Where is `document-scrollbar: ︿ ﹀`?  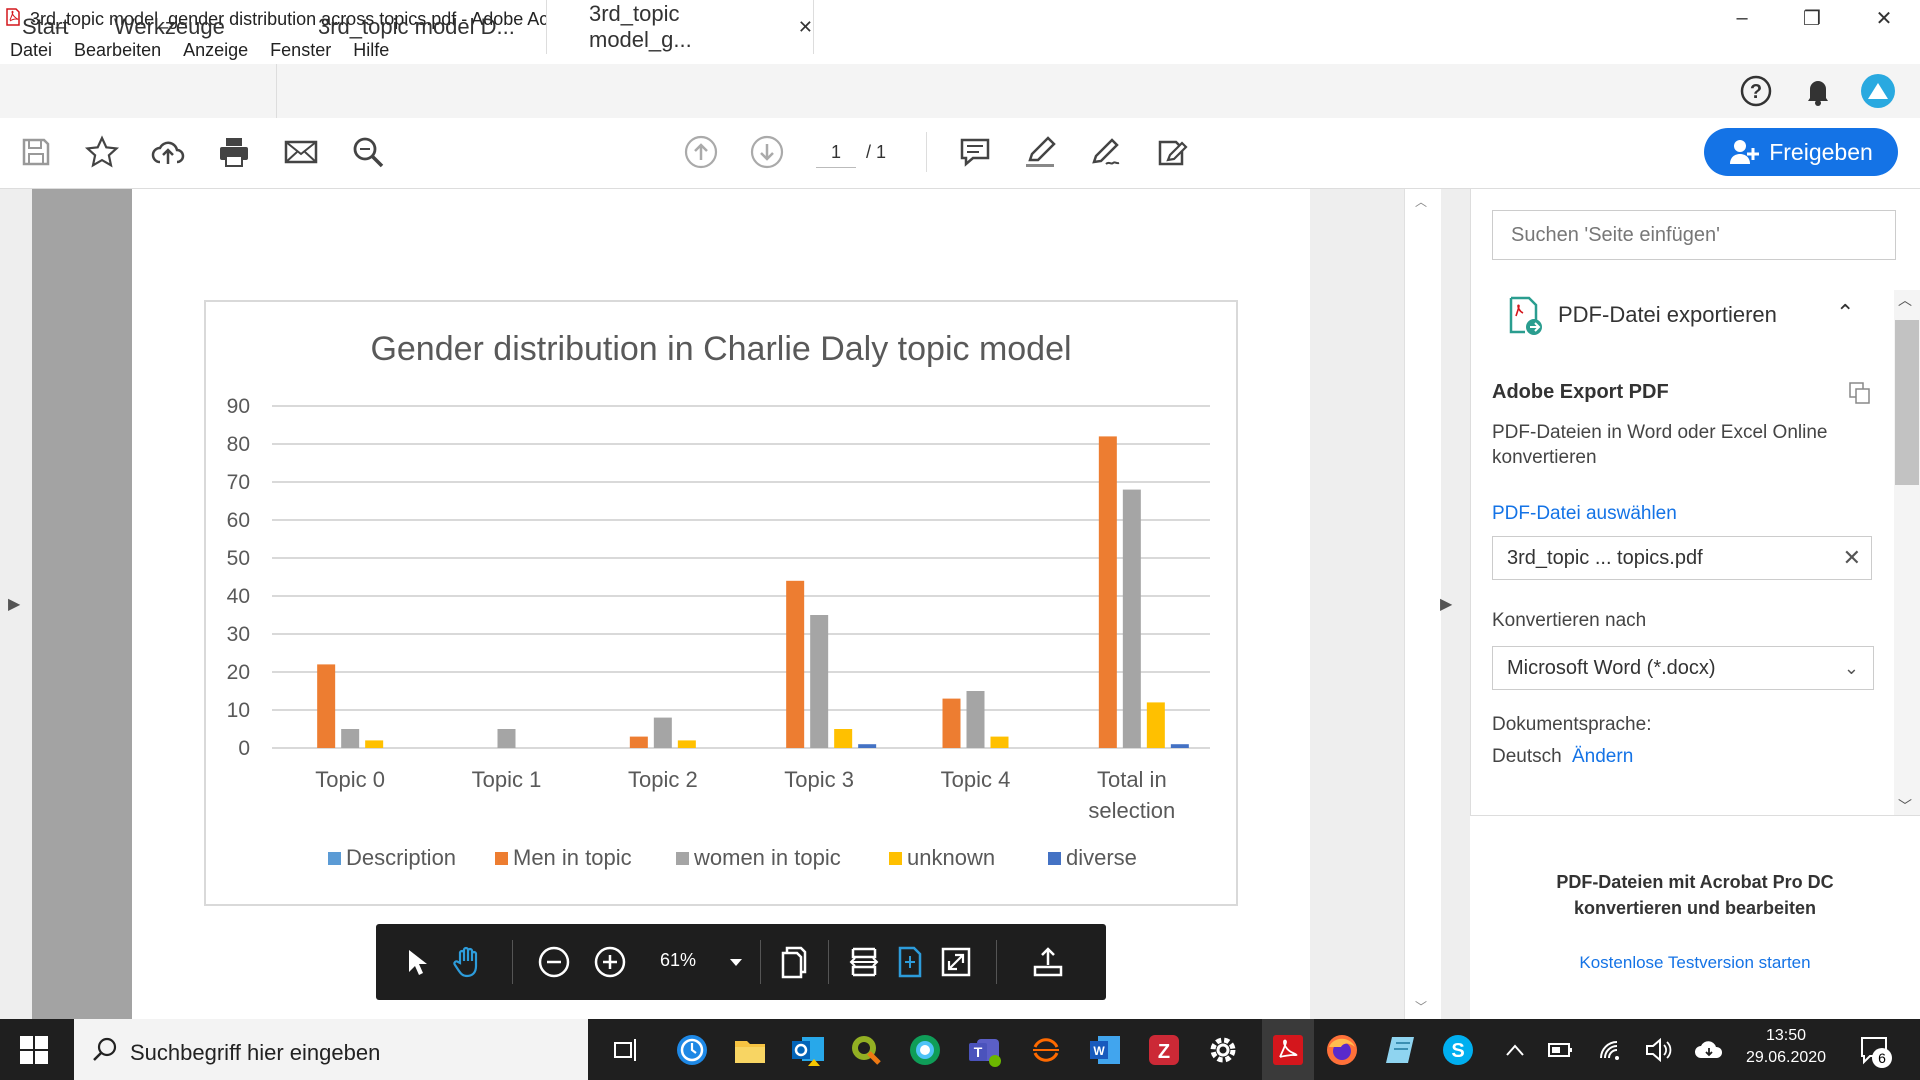 document-scrollbar: ︿ ﹀ is located at coordinates (1422, 604).